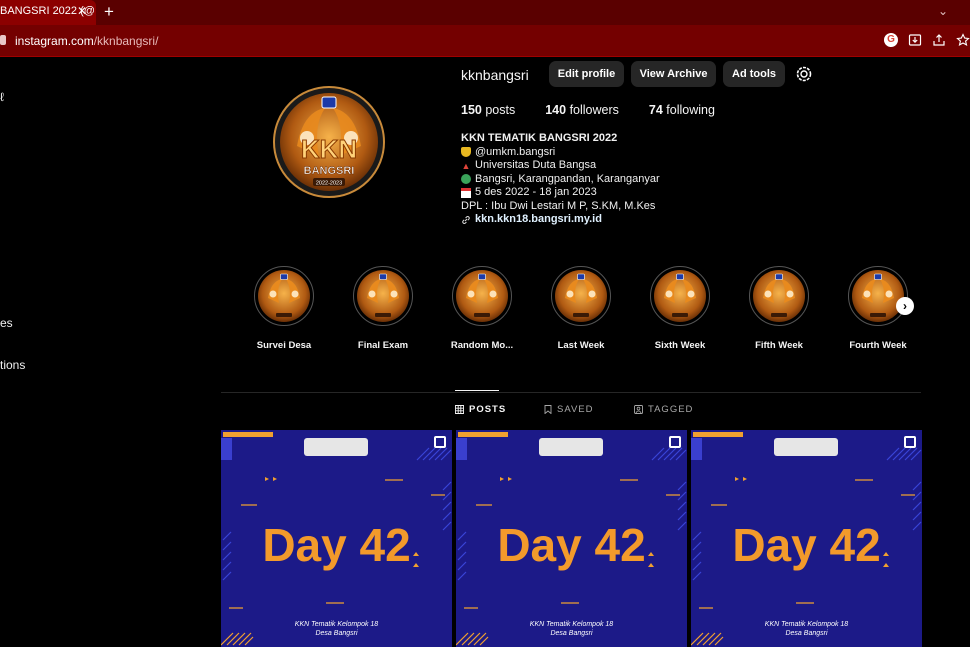  I want to click on calendar-emoji-icon, so click(466, 192).